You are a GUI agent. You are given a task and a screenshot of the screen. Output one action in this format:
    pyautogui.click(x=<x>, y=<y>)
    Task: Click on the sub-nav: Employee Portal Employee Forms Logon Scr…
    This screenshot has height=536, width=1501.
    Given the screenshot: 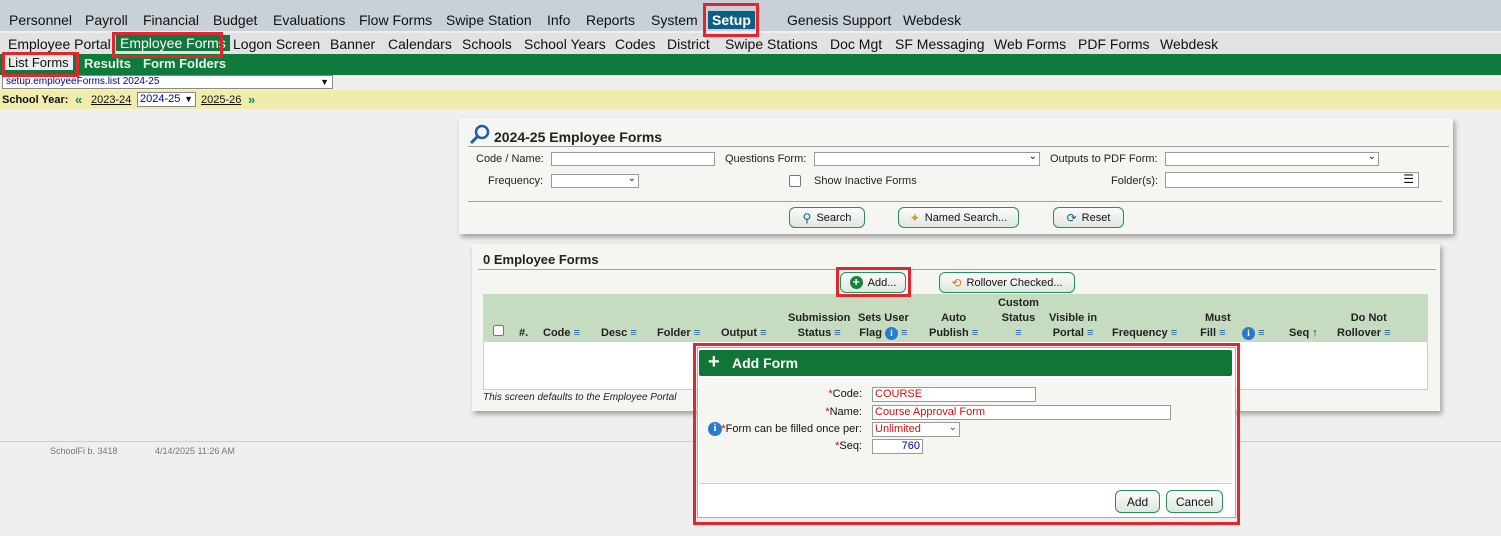 What is the action you would take?
    pyautogui.click(x=750, y=44)
    